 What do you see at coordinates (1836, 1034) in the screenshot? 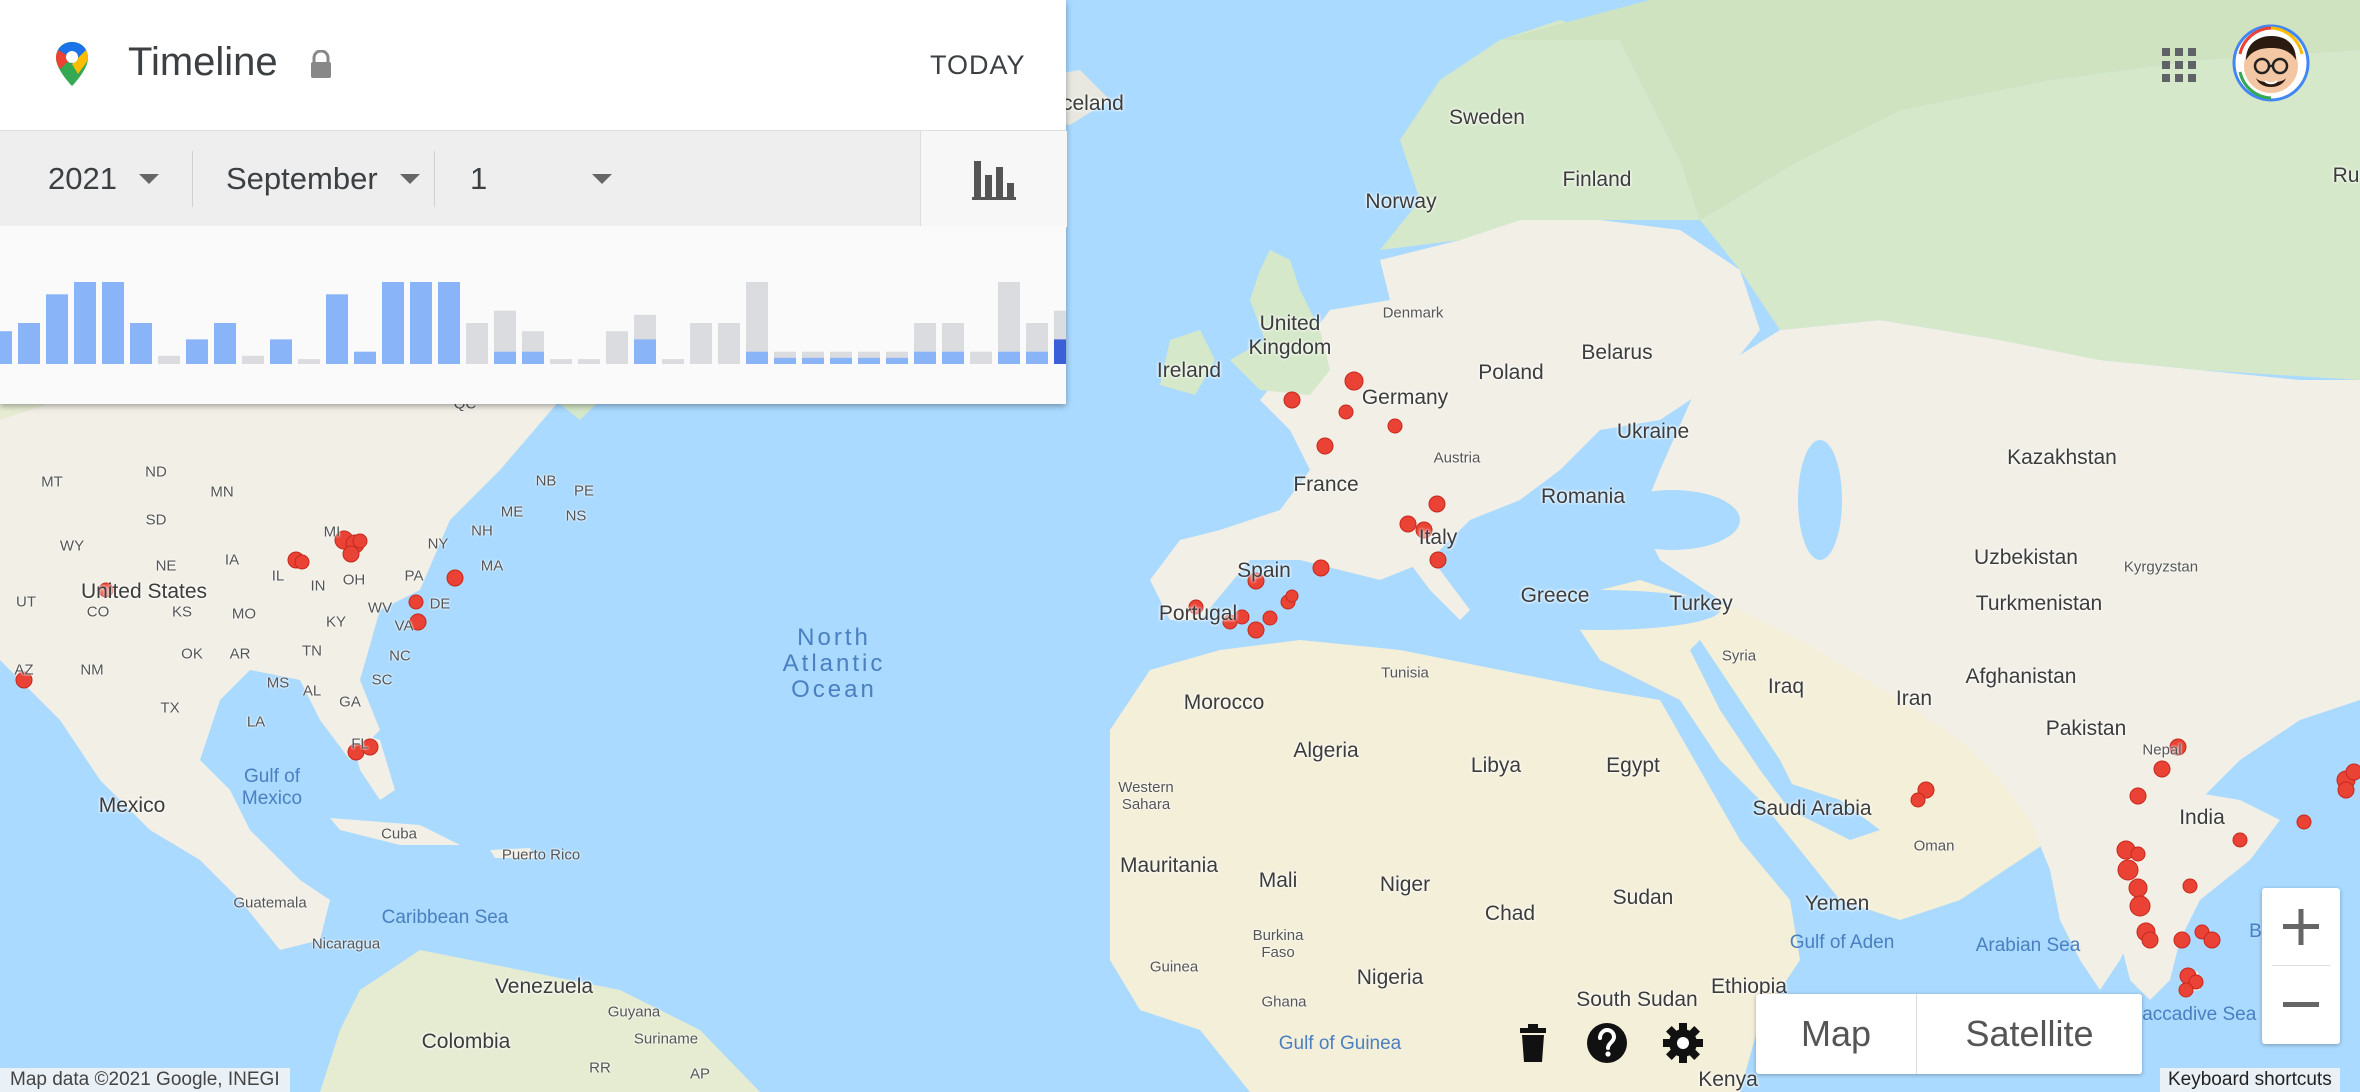
I see `map-type-map-button: Map` at bounding box center [1836, 1034].